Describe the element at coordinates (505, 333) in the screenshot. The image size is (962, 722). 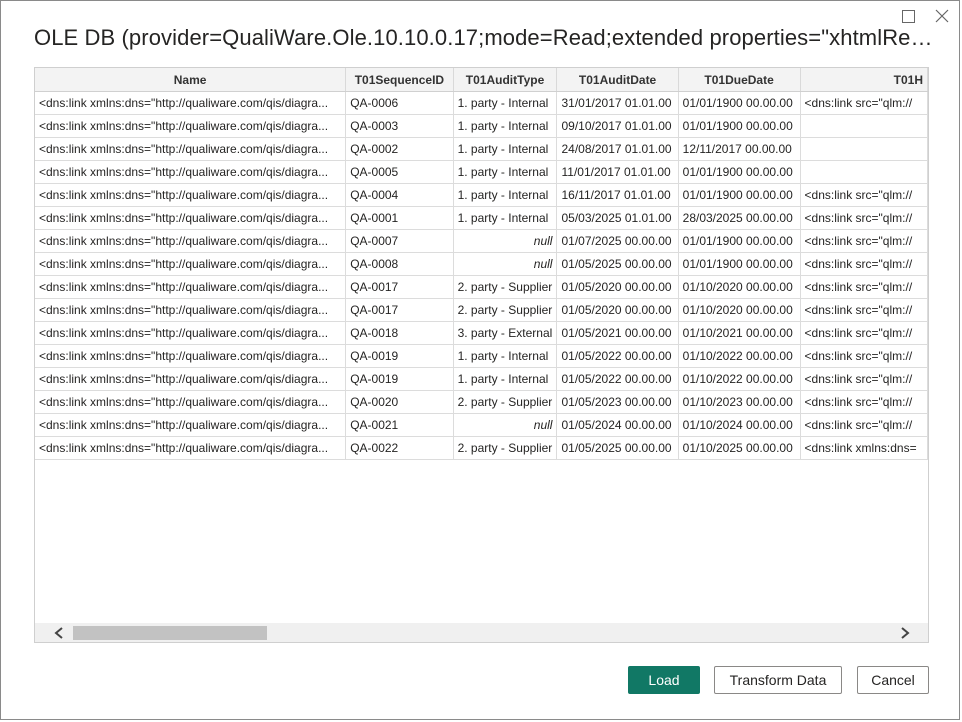
I see `table-cell: 3. party - External` at that location.